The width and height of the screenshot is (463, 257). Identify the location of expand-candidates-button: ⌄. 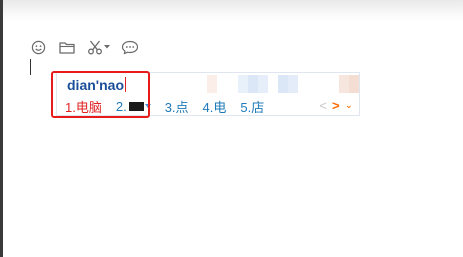
(349, 105).